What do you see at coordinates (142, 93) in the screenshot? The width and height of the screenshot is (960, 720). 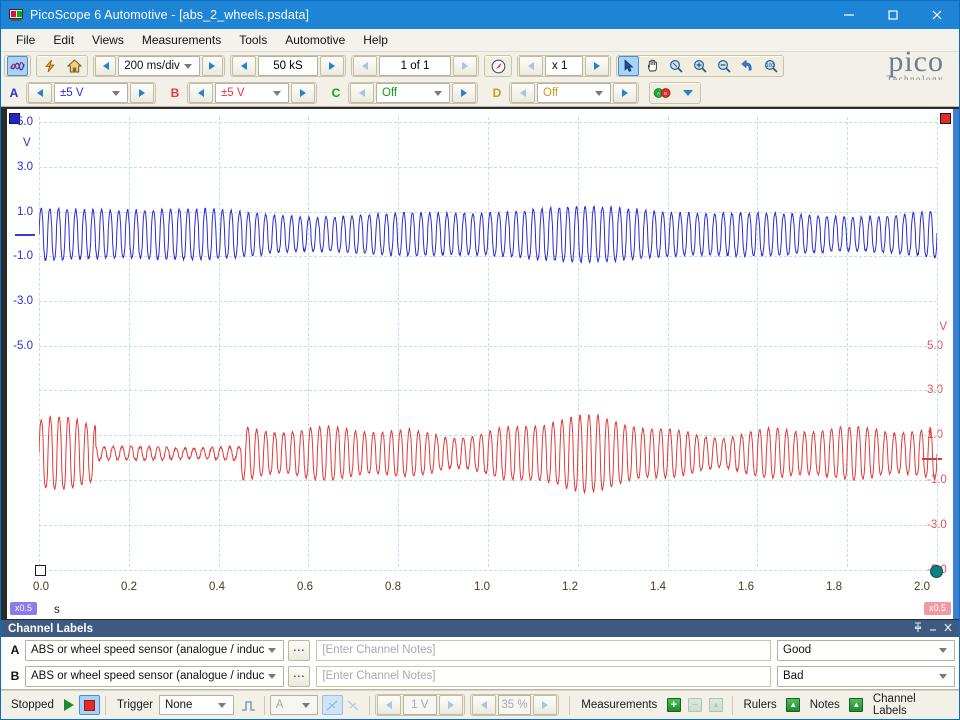 I see `channel-a-range-next` at bounding box center [142, 93].